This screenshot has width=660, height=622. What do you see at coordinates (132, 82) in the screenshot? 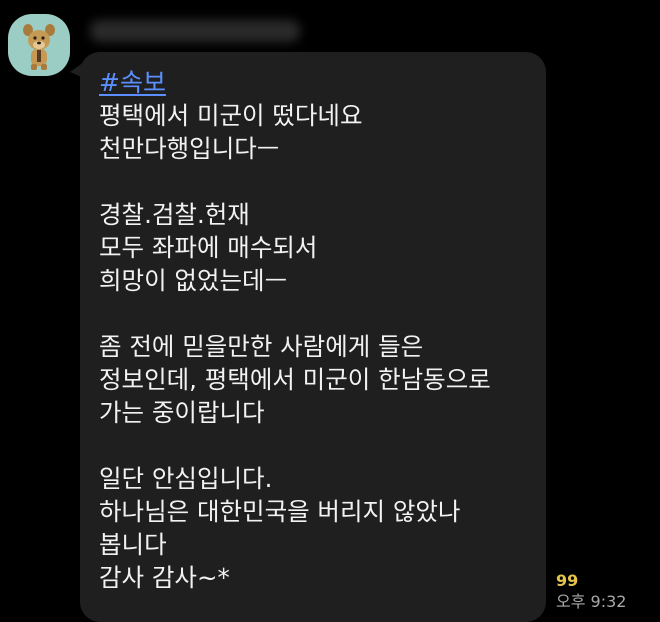
I see `hashtag-link: #속보` at bounding box center [132, 82].